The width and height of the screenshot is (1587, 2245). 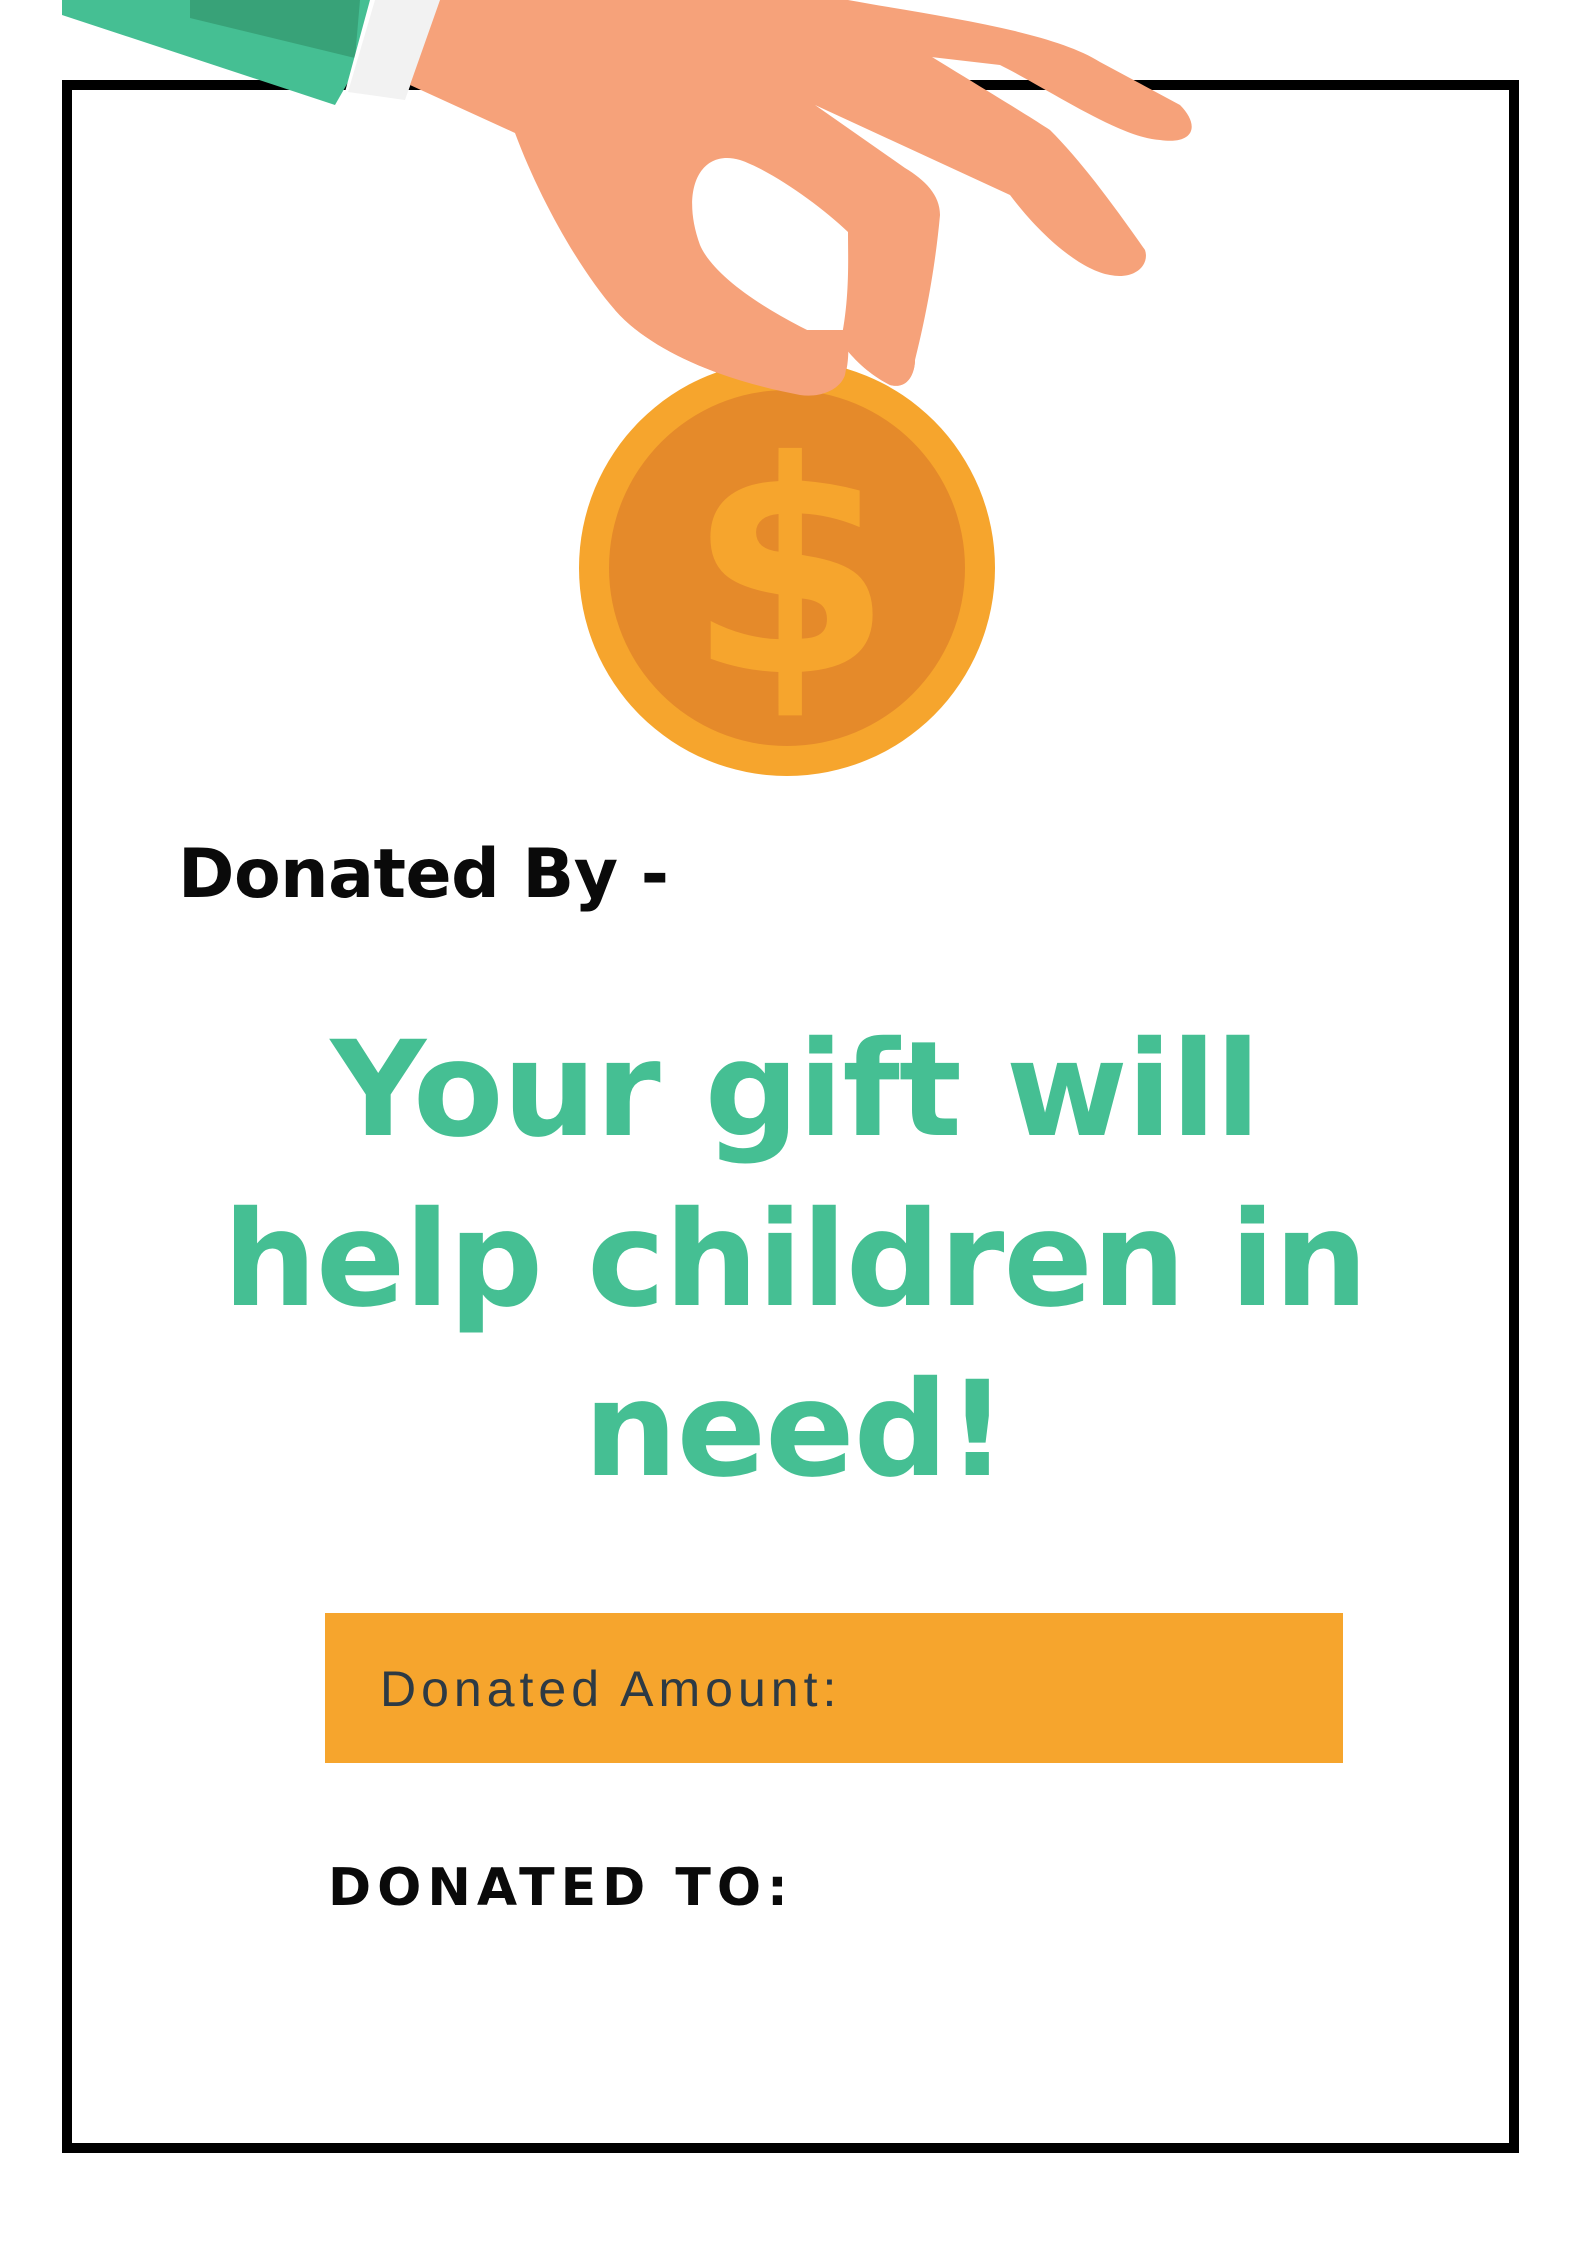 I want to click on headline-line-2: help children in, so click(x=795, y=1260).